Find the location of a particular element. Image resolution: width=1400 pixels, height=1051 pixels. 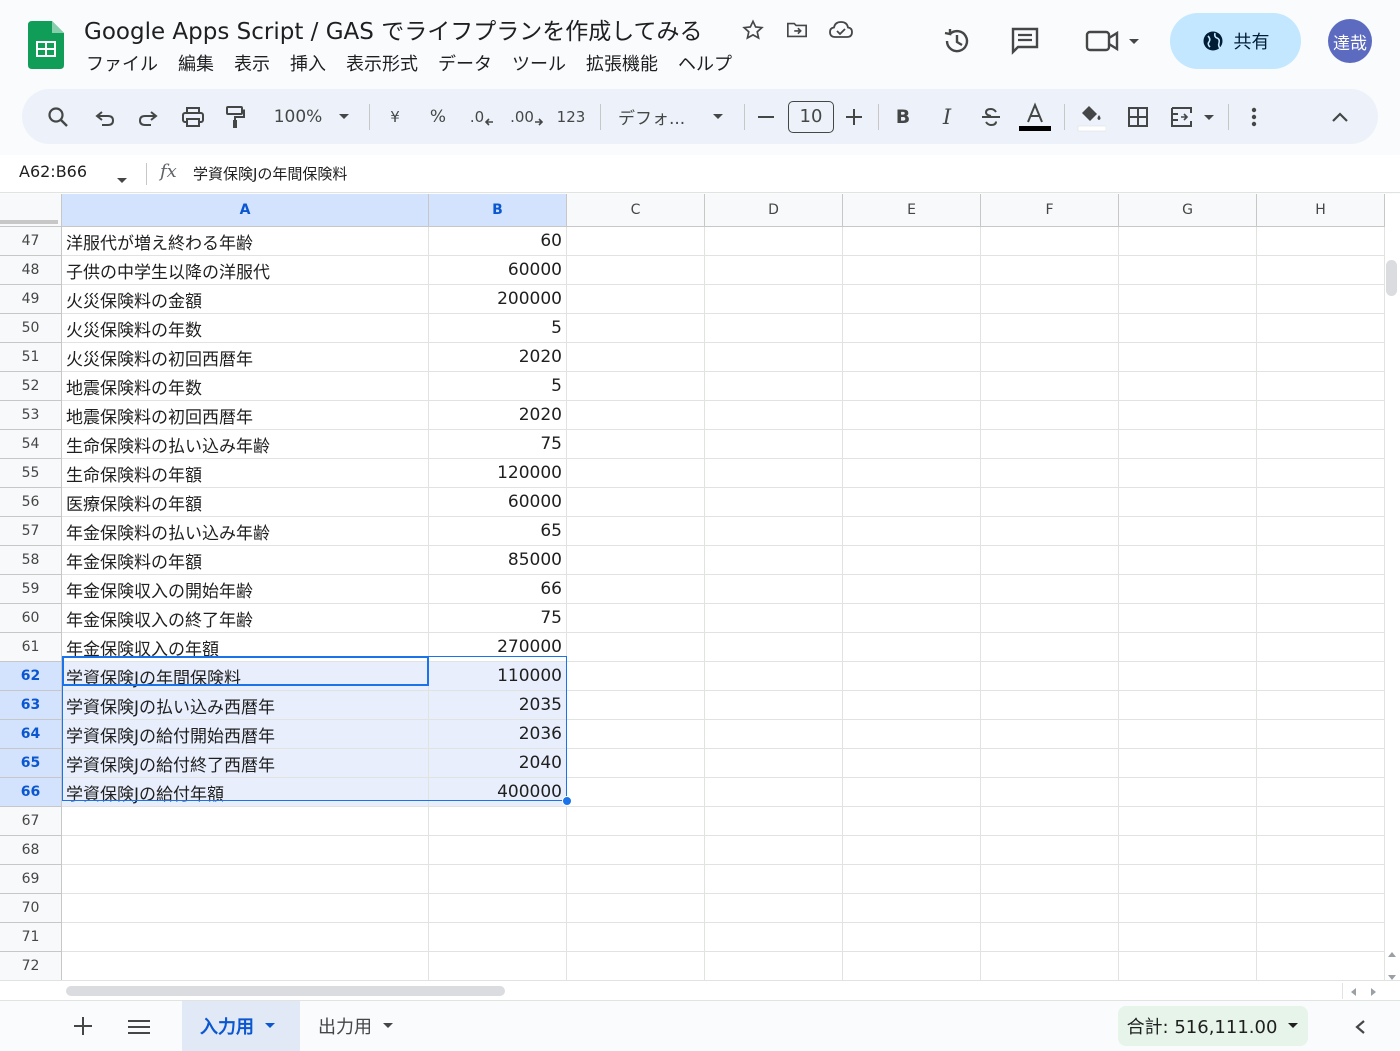

row-header: 62 is located at coordinates (31, 676).